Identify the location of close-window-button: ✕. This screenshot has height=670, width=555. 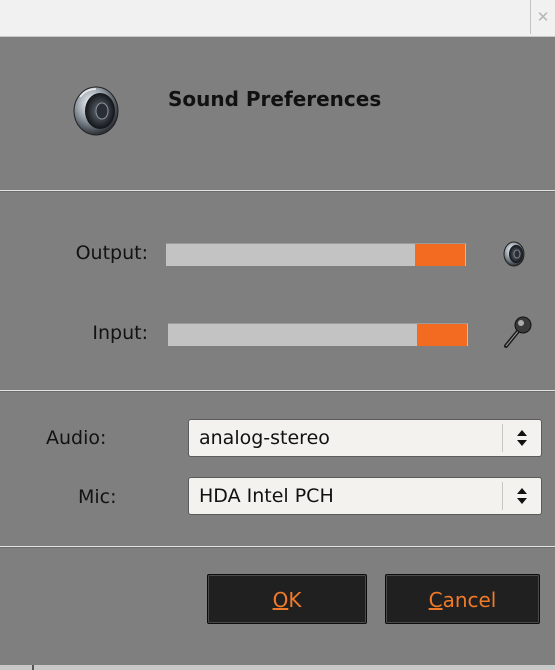
(542, 17).